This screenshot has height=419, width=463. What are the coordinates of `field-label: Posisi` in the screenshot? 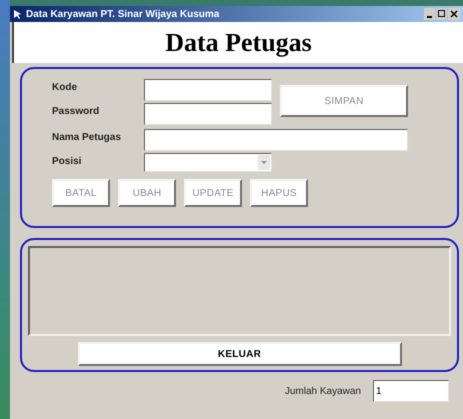 It's located at (66, 162).